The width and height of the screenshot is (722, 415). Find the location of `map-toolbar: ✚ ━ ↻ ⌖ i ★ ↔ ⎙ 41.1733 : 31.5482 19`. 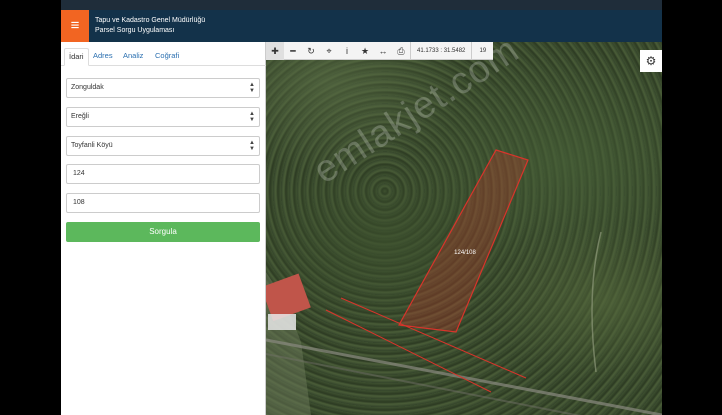

map-toolbar: ✚ ━ ↻ ⌖ i ★ ↔ ⎙ 41.1733 : 31.5482 19 is located at coordinates (380, 51).